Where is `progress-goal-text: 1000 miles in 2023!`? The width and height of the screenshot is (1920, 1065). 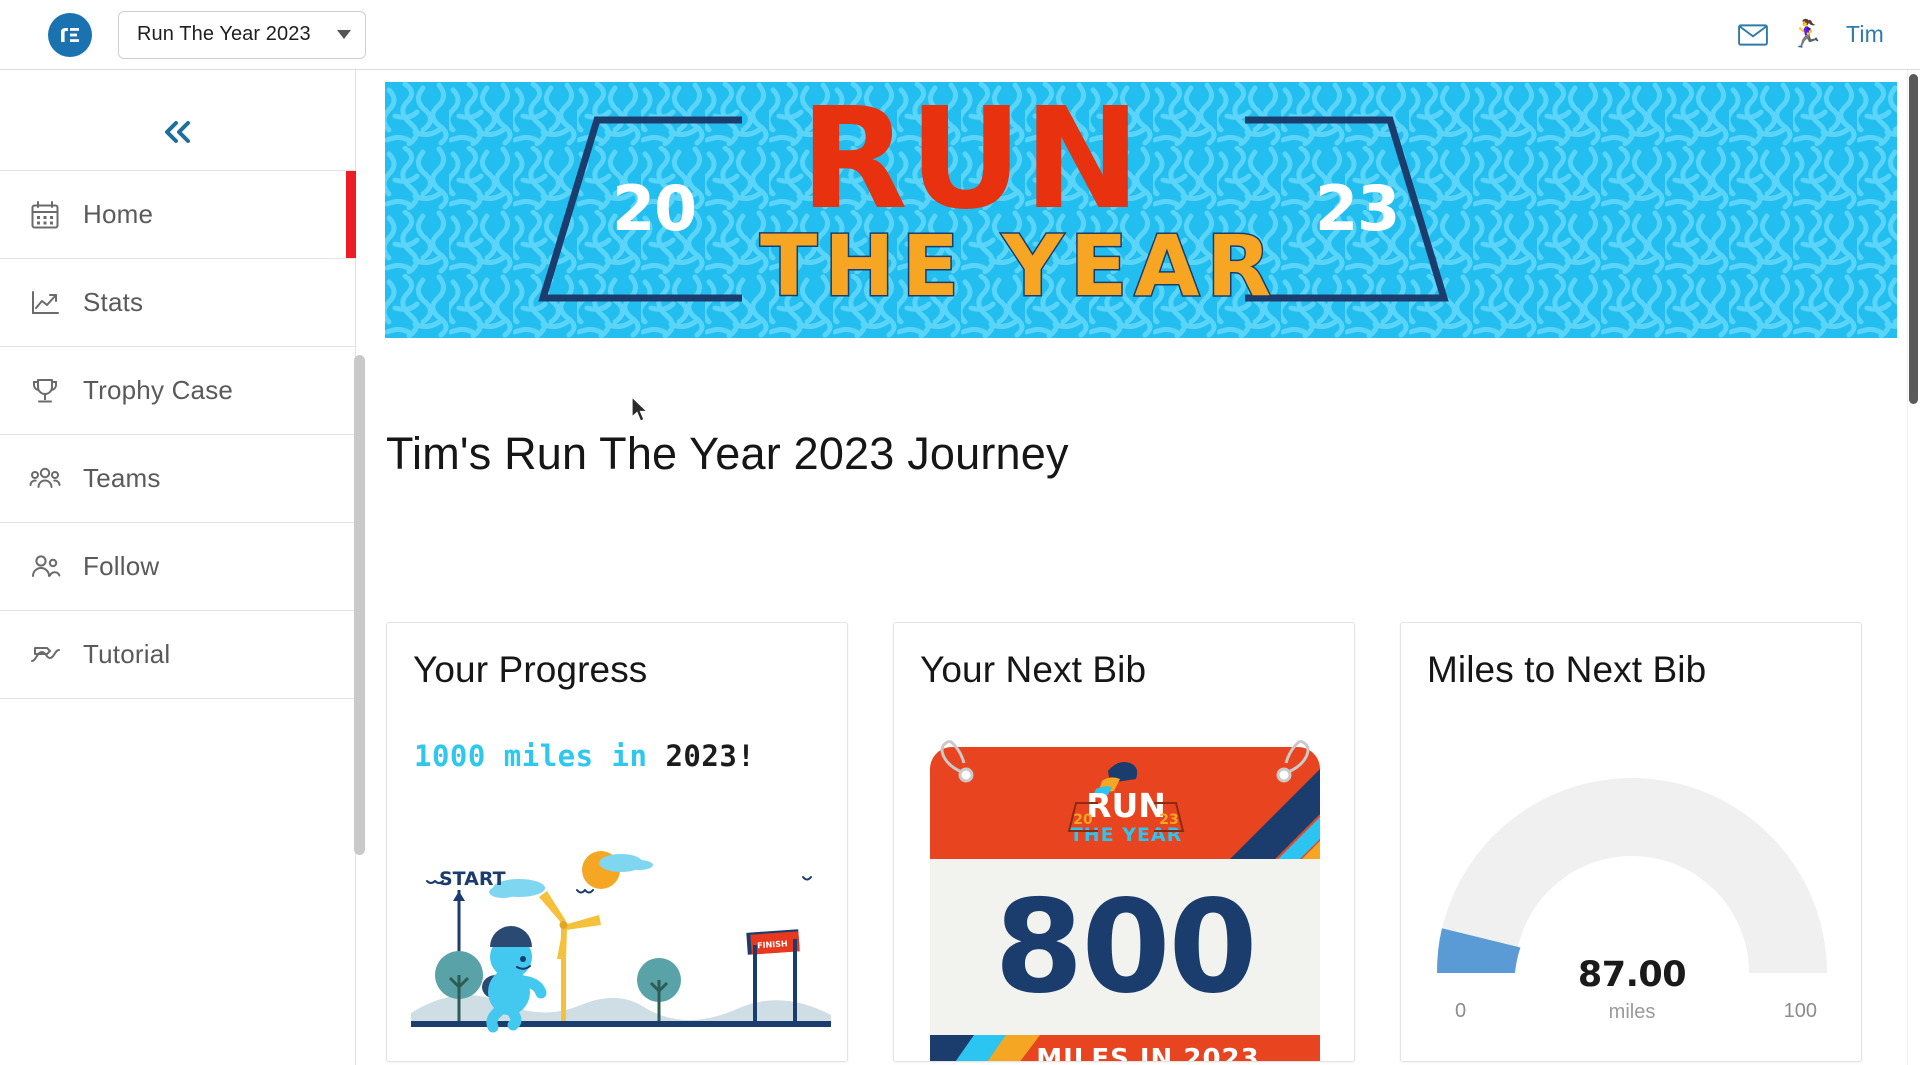
progress-goal-text: 1000 miles in 2023! is located at coordinates (630, 756).